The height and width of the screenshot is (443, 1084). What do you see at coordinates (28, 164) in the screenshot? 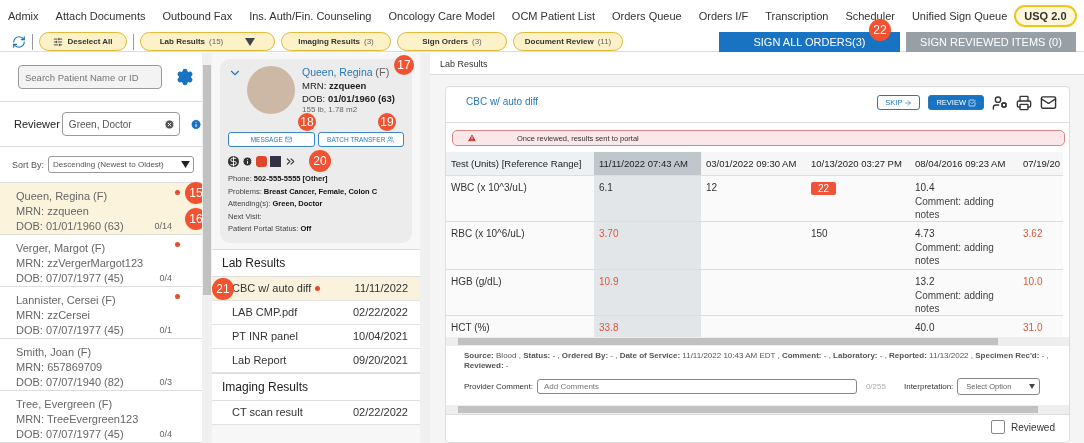
I see `sort-label: Sort By:` at bounding box center [28, 164].